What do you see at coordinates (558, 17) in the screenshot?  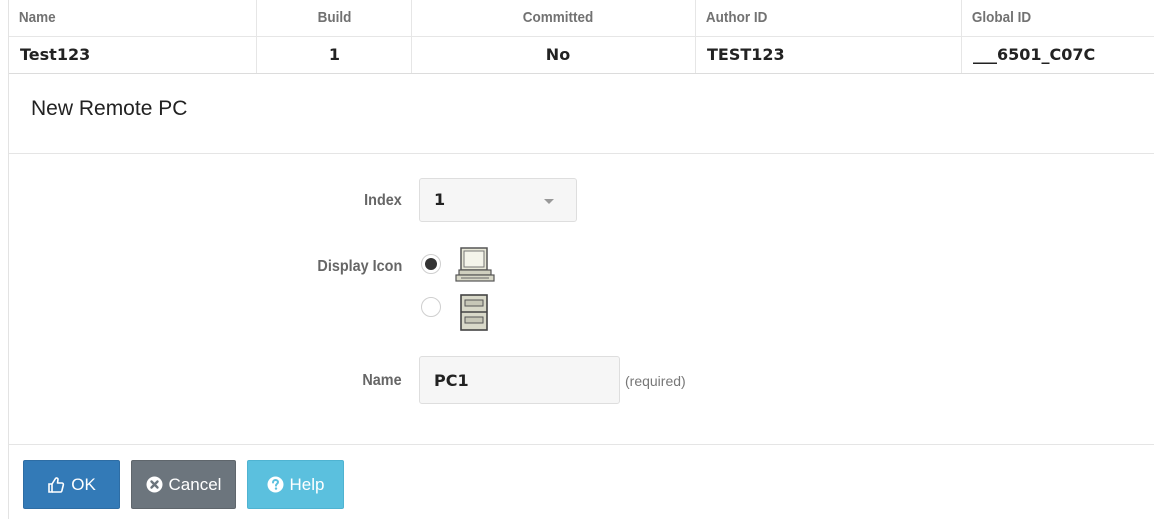 I see `column-header: Committed` at bounding box center [558, 17].